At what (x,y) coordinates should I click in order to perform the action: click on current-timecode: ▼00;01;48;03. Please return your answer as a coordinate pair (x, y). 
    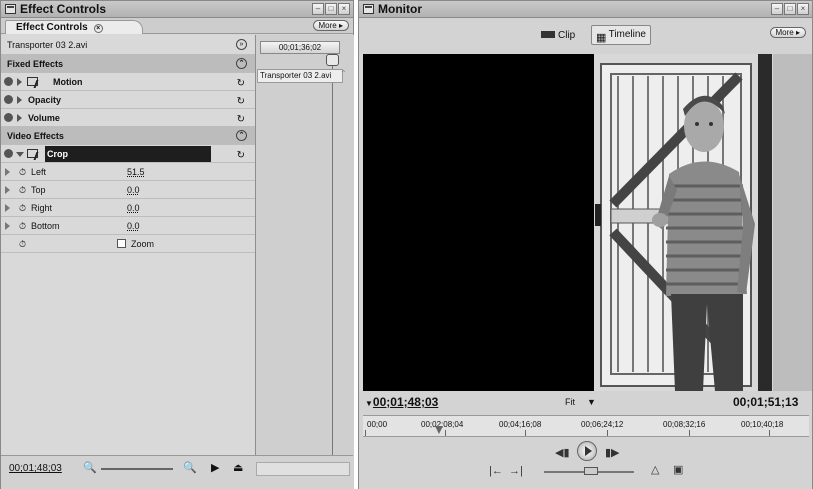
    Looking at the image, I should click on (401, 402).